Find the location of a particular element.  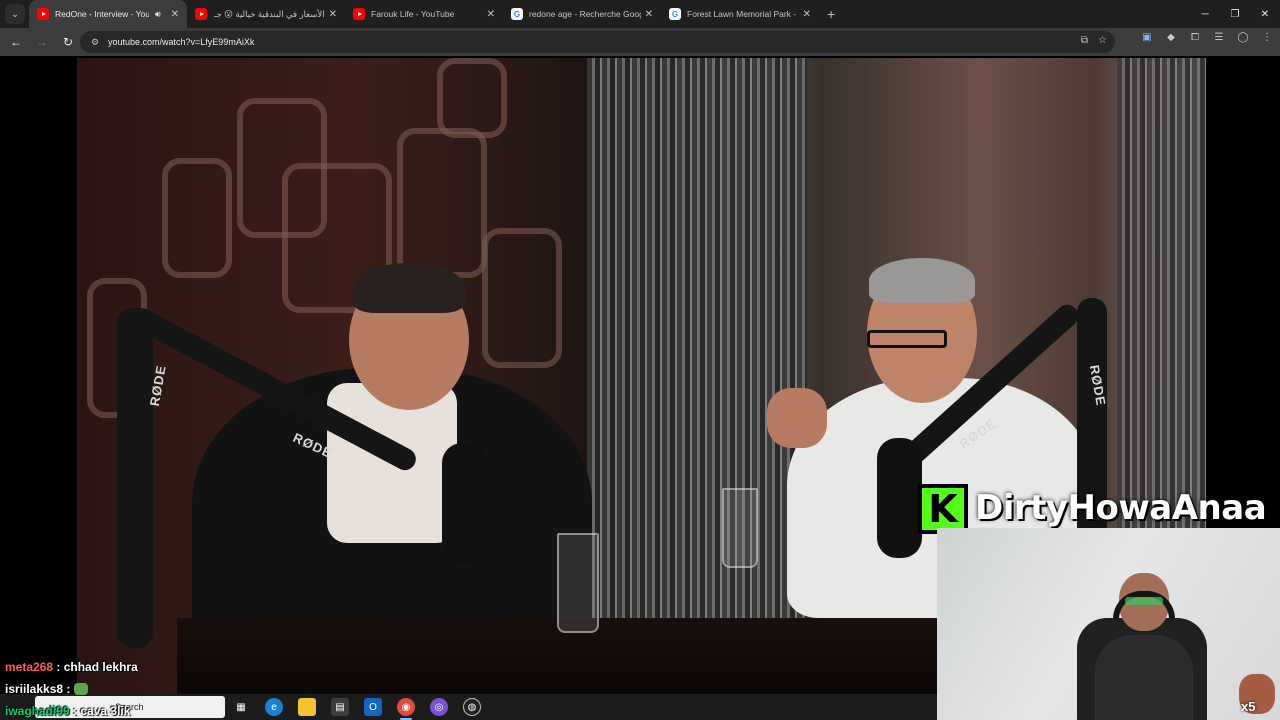

translate-extension-icon: ▣ is located at coordinates (1147, 37).